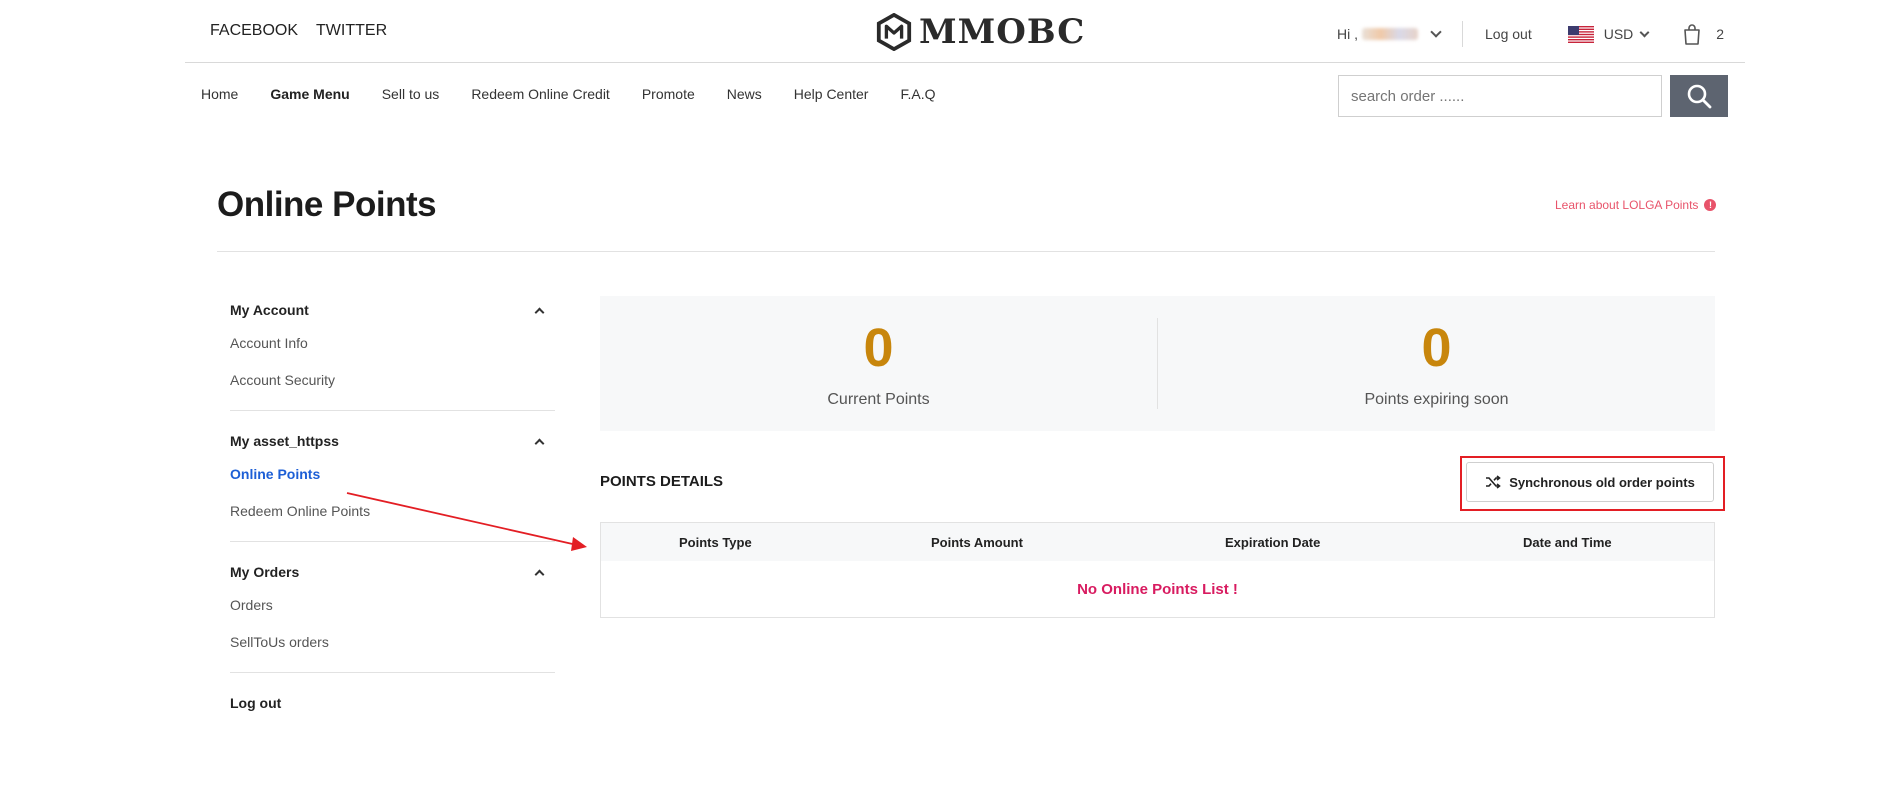 Image resolution: width=1898 pixels, height=807 pixels. Describe the element at coordinates (1436, 399) in the screenshot. I see `expiring-points-label: Points expiring soon` at that location.